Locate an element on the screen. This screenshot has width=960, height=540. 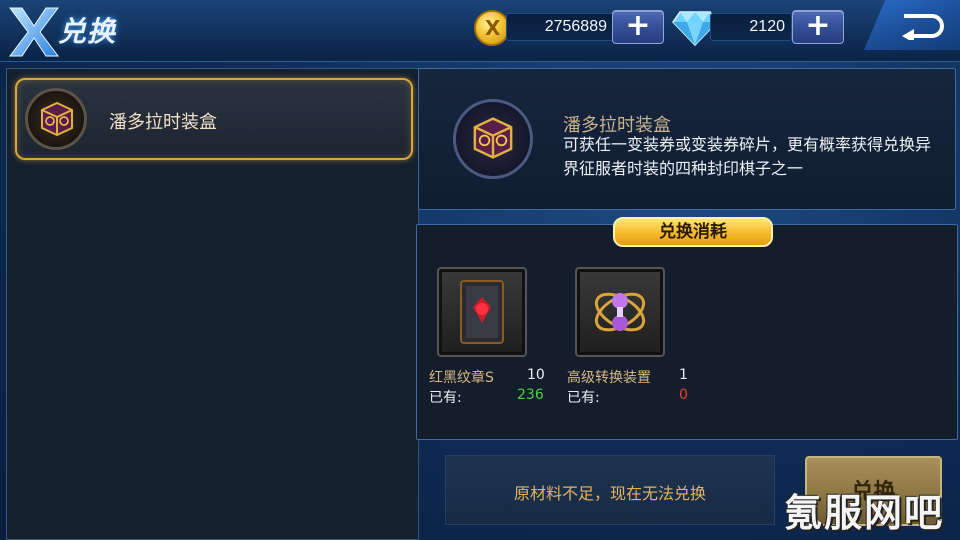
list-item-label: 潘多拉时装盒 is located at coordinates (163, 122).